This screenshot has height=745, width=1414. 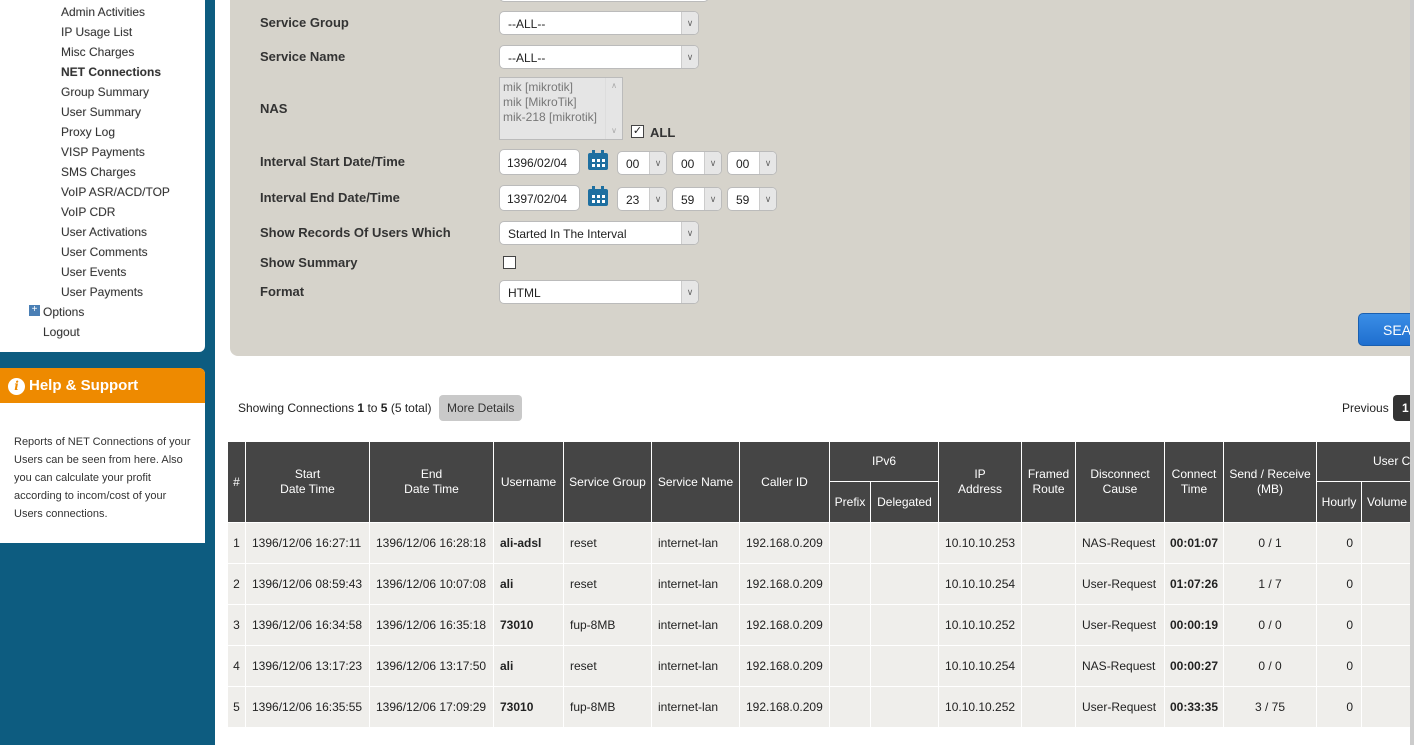 I want to click on table-cell: 1396/12/06 16:35:18, so click(x=431, y=625).